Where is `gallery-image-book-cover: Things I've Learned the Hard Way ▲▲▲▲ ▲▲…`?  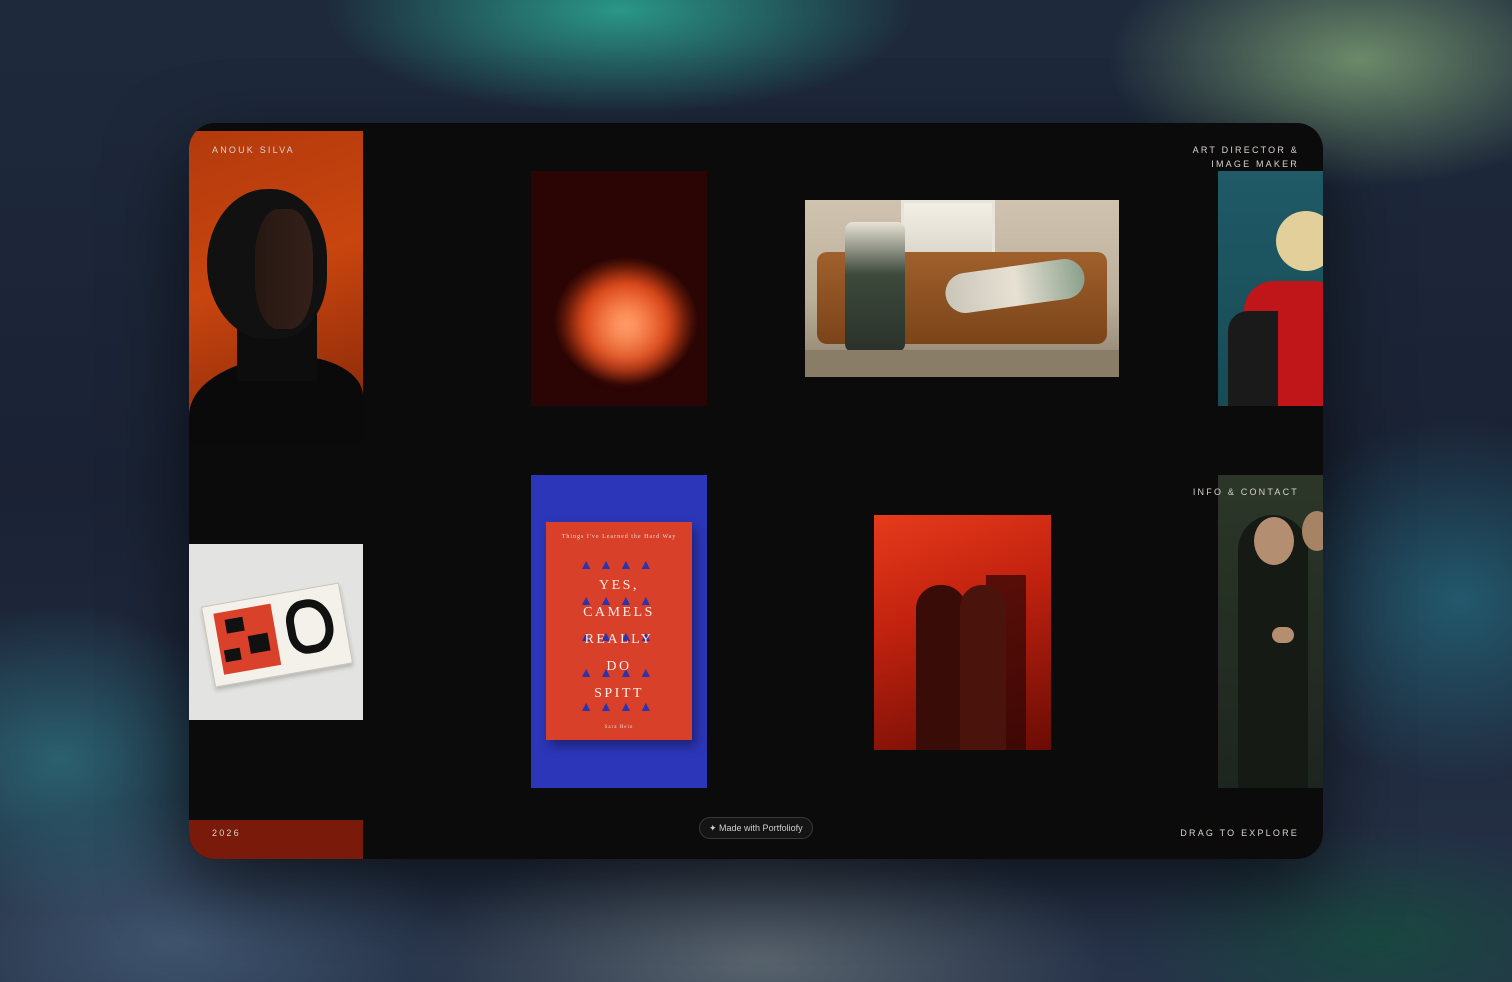 gallery-image-book-cover: Things I've Learned the Hard Way ▲▲▲▲ ▲▲… is located at coordinates (619, 631).